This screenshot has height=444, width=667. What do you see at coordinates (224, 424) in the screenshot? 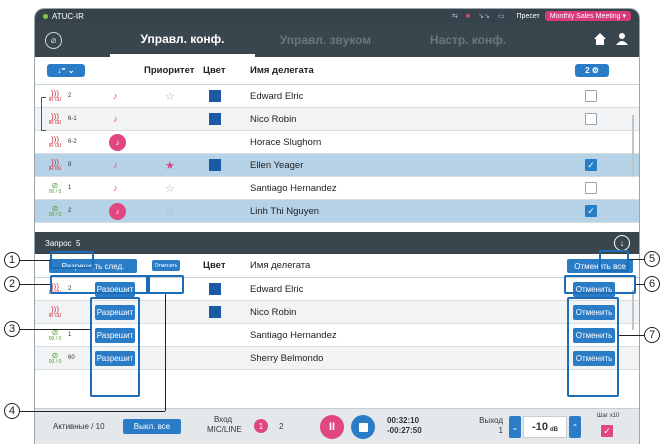
I see `input-label: Вход MIC/LINE` at bounding box center [224, 424].